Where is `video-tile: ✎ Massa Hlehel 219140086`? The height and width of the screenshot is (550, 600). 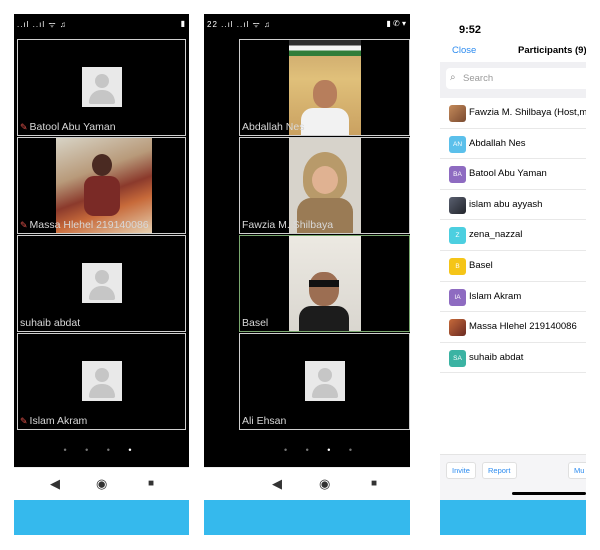 video-tile: ✎ Massa Hlehel 219140086 is located at coordinates (101, 185).